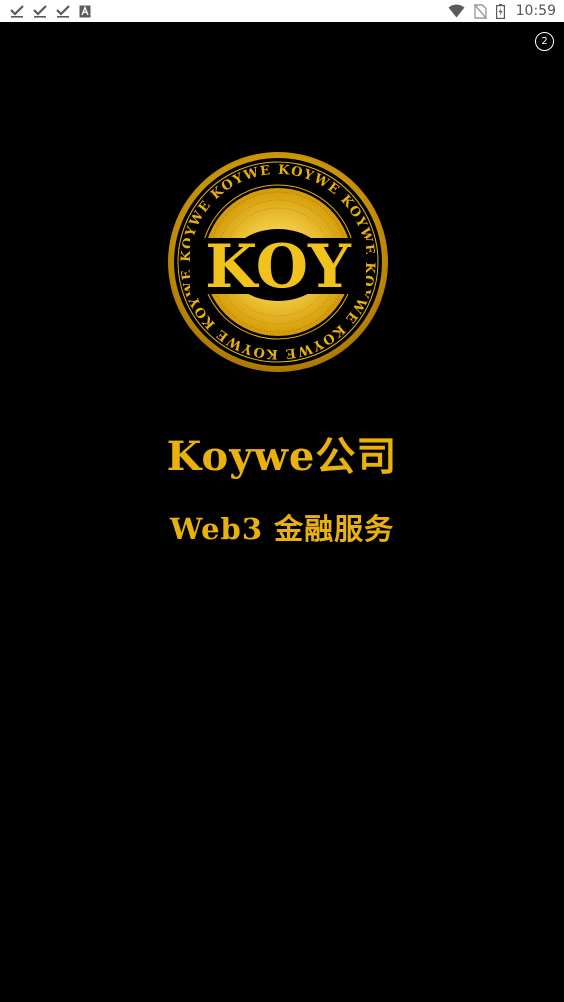  What do you see at coordinates (278, 267) in the screenshot?
I see `logo-koy-text: KOY` at bounding box center [278, 267].